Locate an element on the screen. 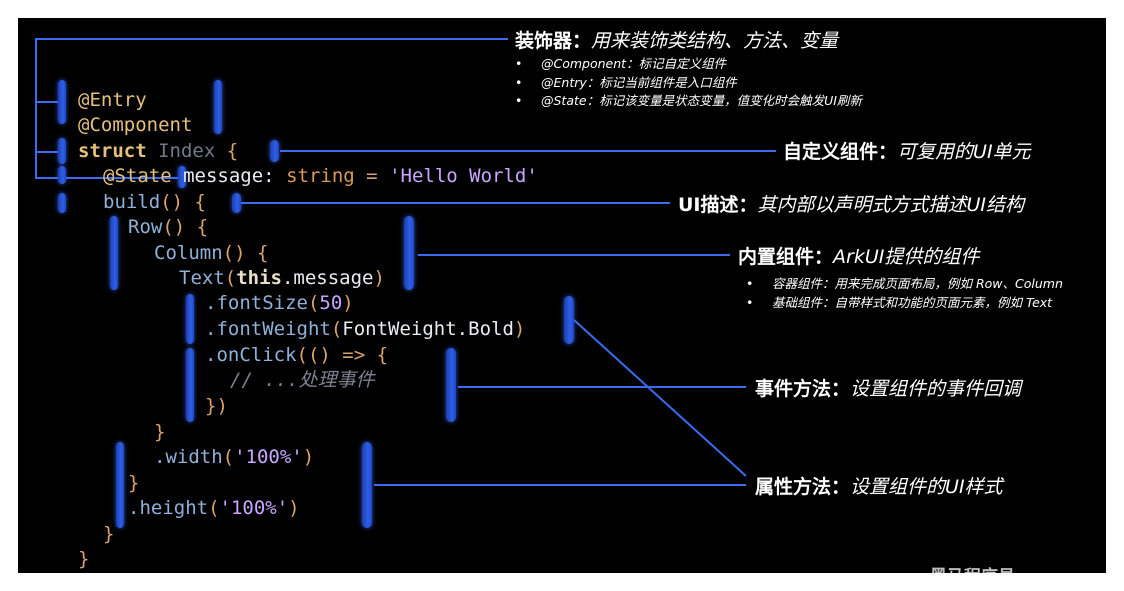  code-line-11: .onClick(() => { is located at coordinates (296, 355).